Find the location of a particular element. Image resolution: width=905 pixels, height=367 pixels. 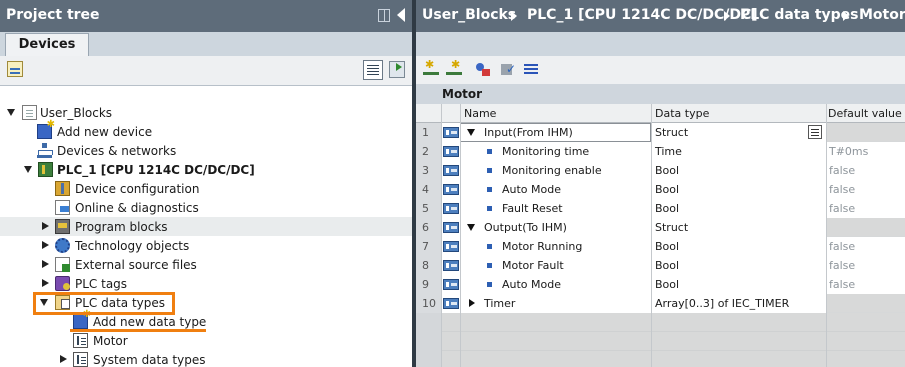

tree-item: Technology objects is located at coordinates (206, 245).